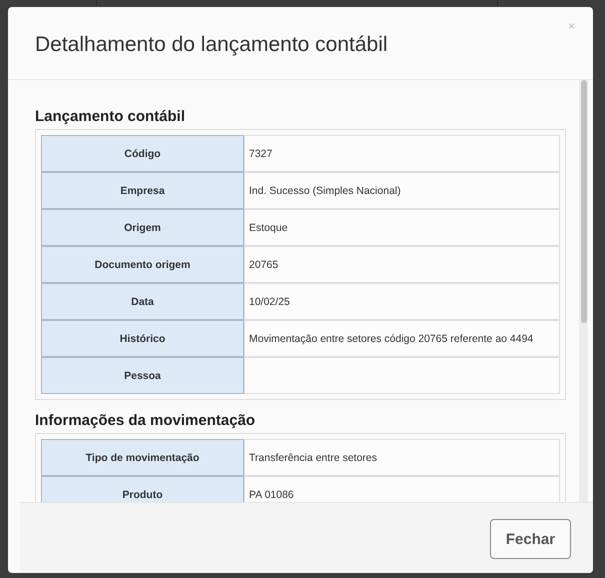 This screenshot has width=605, height=578. What do you see at coordinates (142, 227) in the screenshot?
I see `label-cell: Origem` at bounding box center [142, 227].